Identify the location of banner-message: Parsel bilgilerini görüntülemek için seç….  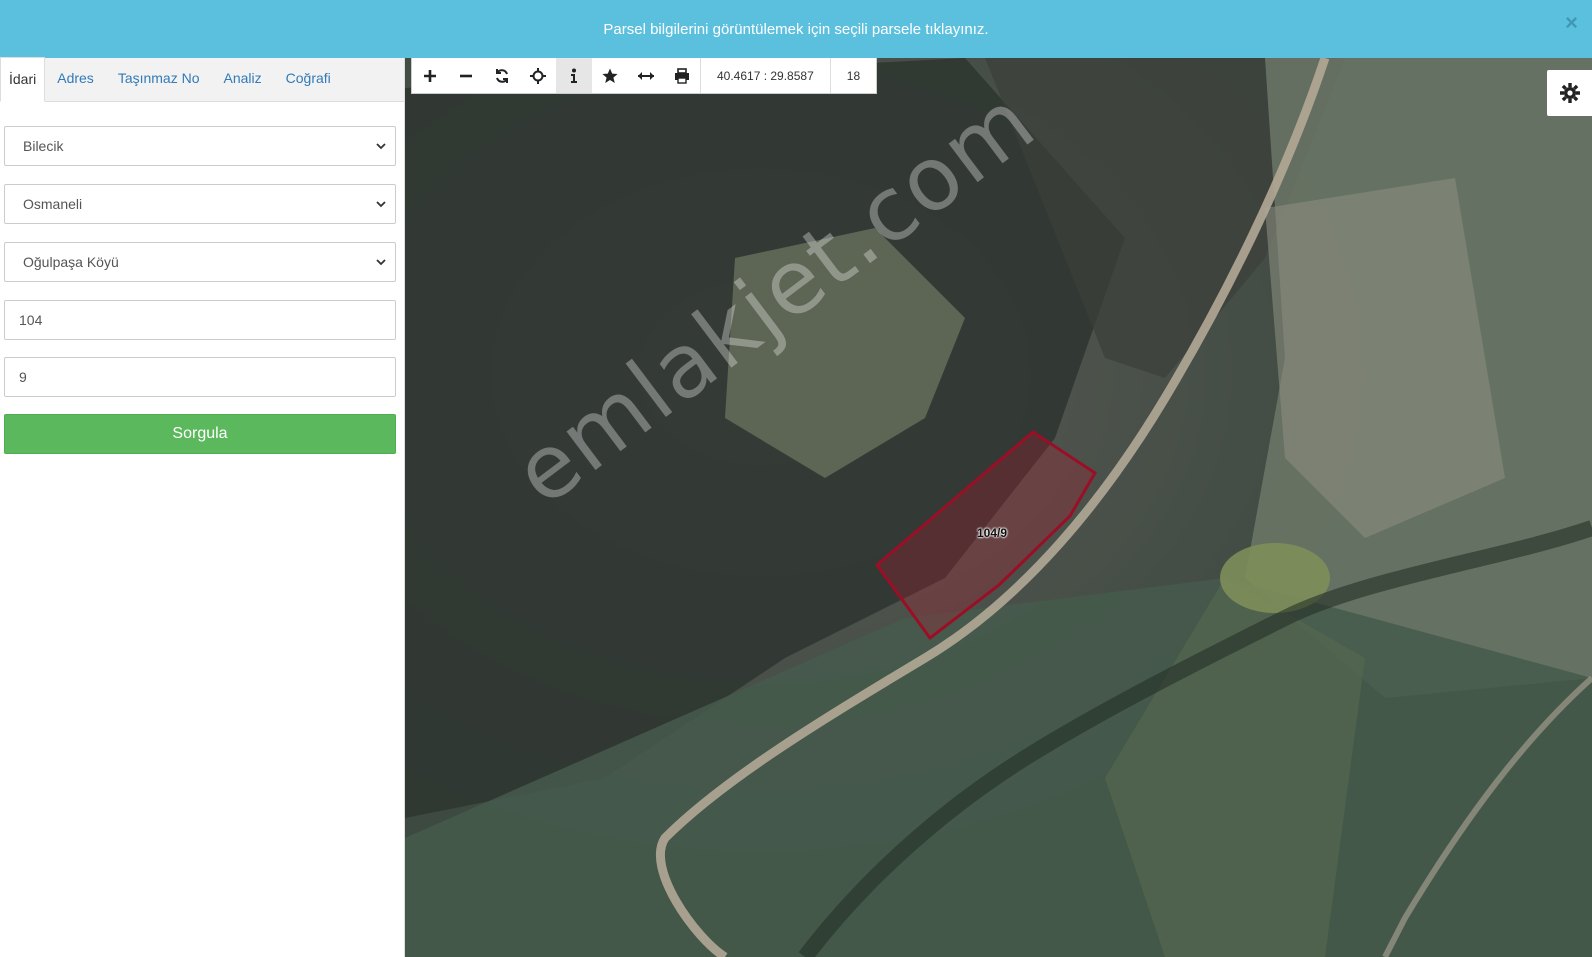
(796, 29).